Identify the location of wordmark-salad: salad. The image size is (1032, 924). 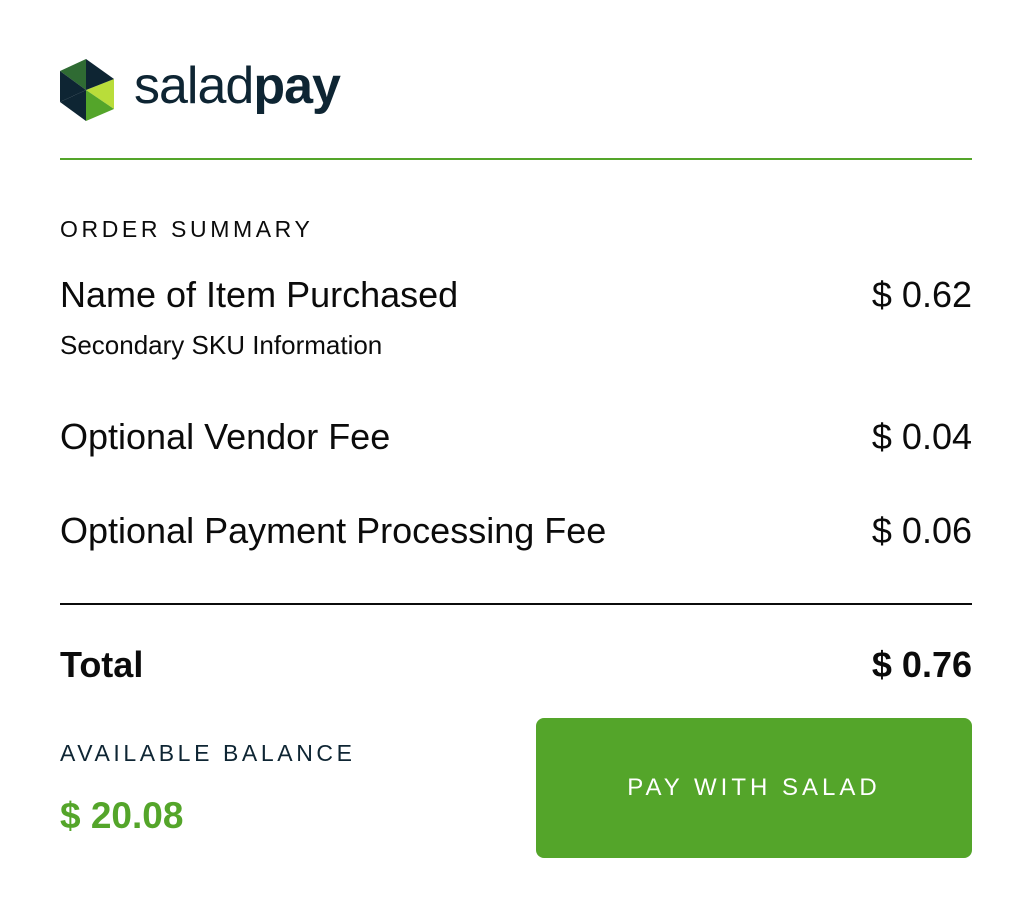
(194, 86).